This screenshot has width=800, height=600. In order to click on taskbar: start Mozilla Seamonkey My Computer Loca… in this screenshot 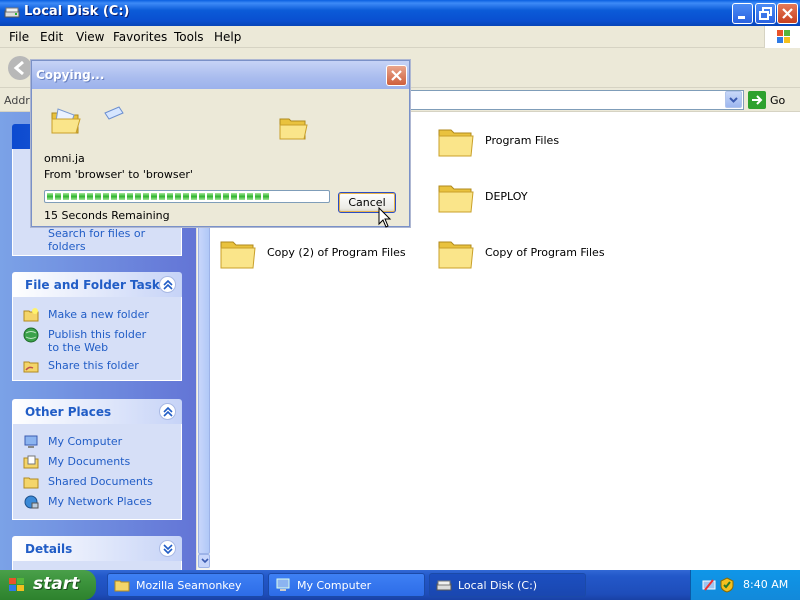, I will do `click(400, 585)`.